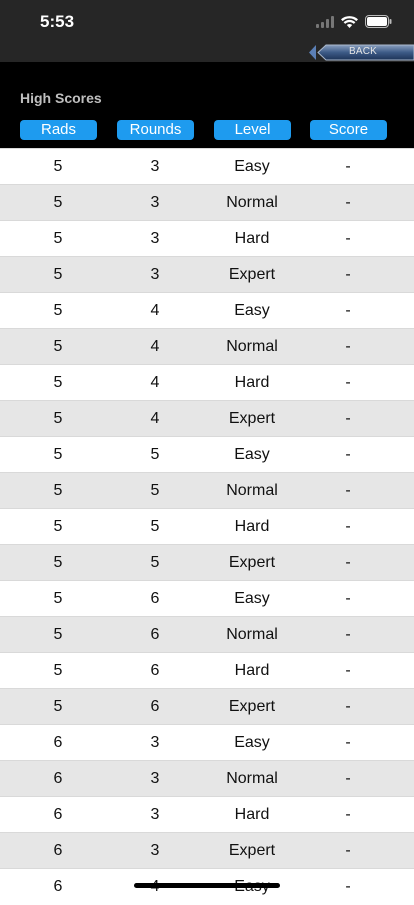 The height and width of the screenshot is (905, 414). Describe the element at coordinates (207, 850) in the screenshot. I see `table-row: 6 3 Expert -` at that location.